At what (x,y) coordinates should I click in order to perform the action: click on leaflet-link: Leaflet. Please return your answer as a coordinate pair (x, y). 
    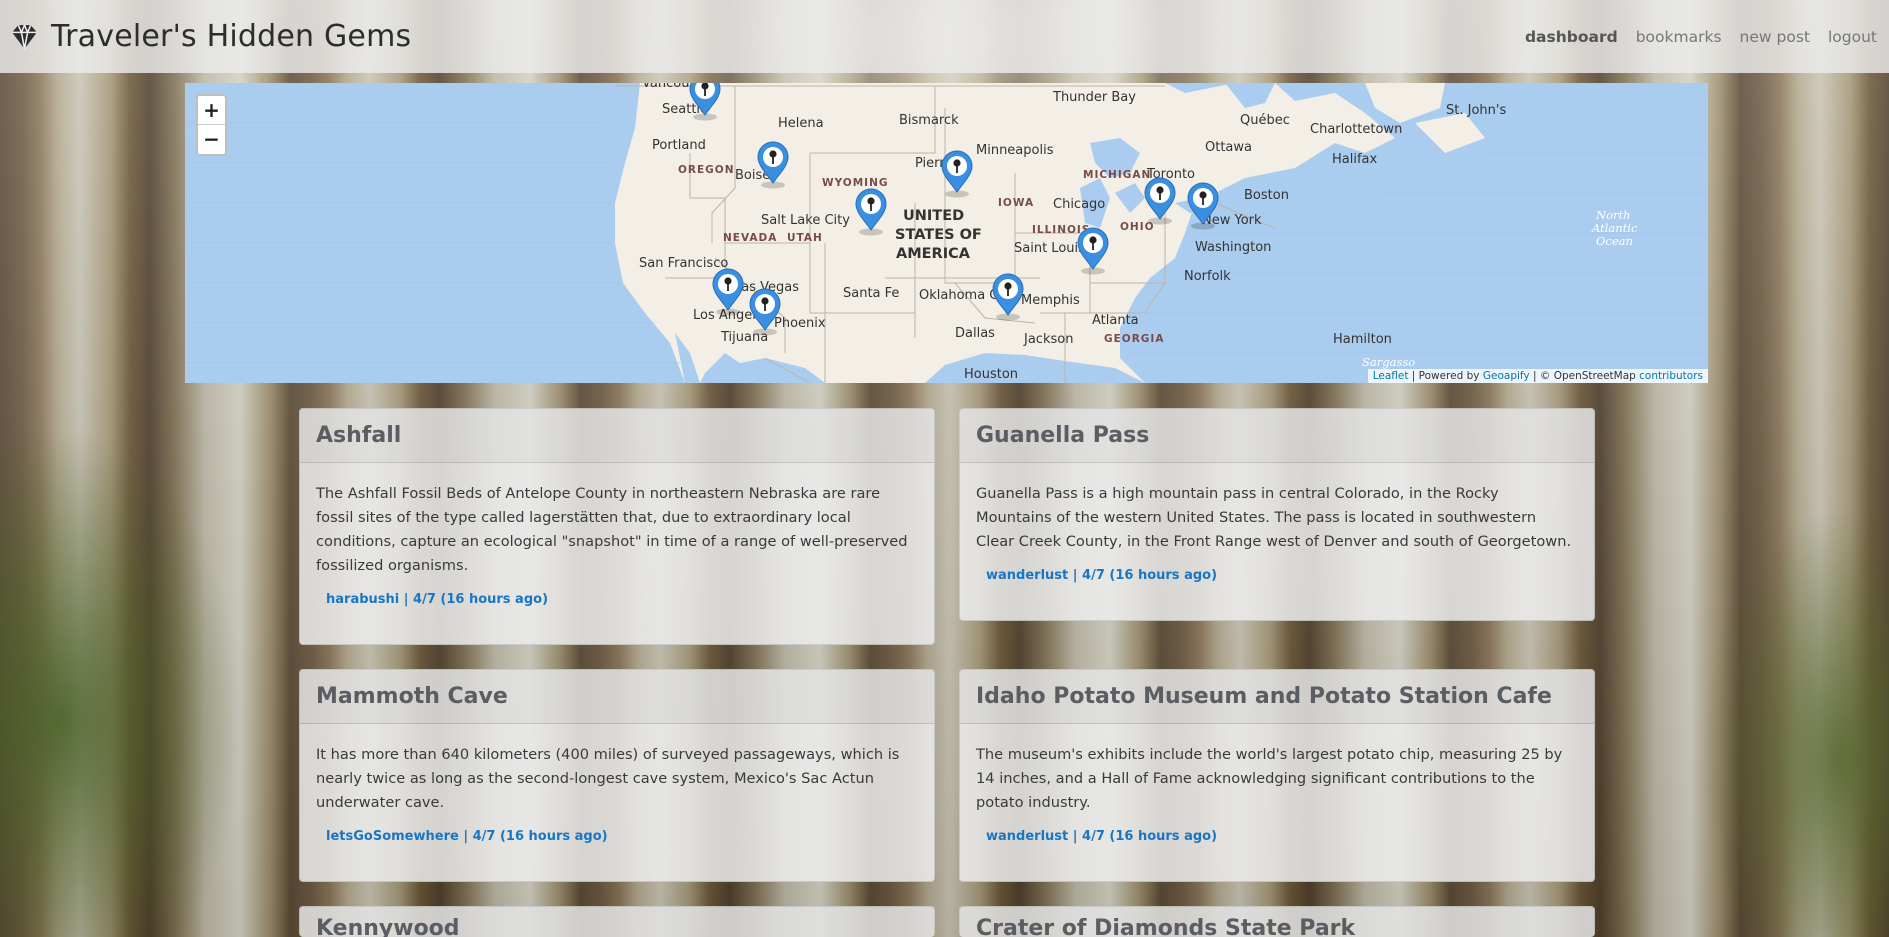
    Looking at the image, I should click on (1391, 376).